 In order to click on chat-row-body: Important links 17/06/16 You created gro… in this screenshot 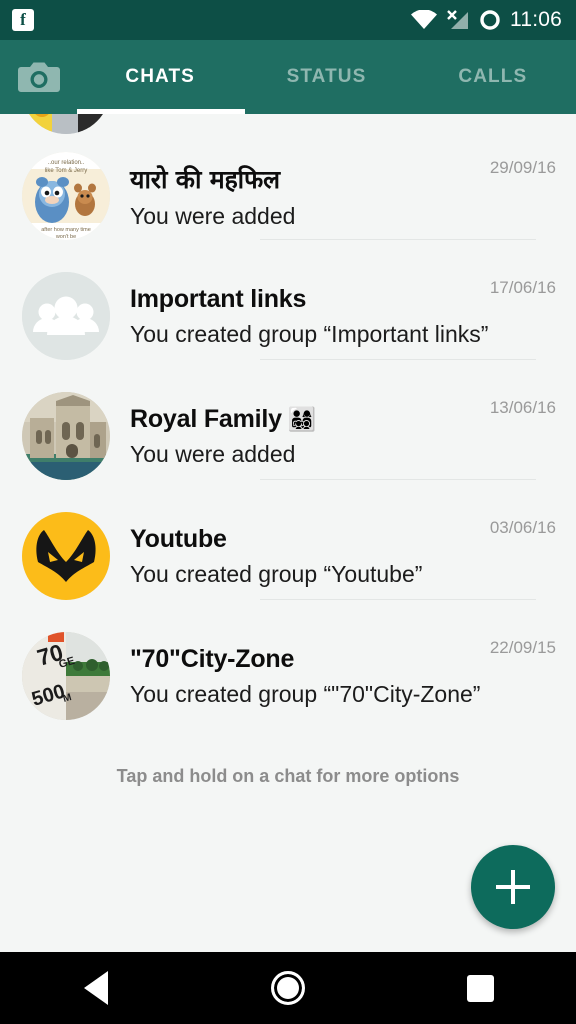, I will do `click(343, 316)`.